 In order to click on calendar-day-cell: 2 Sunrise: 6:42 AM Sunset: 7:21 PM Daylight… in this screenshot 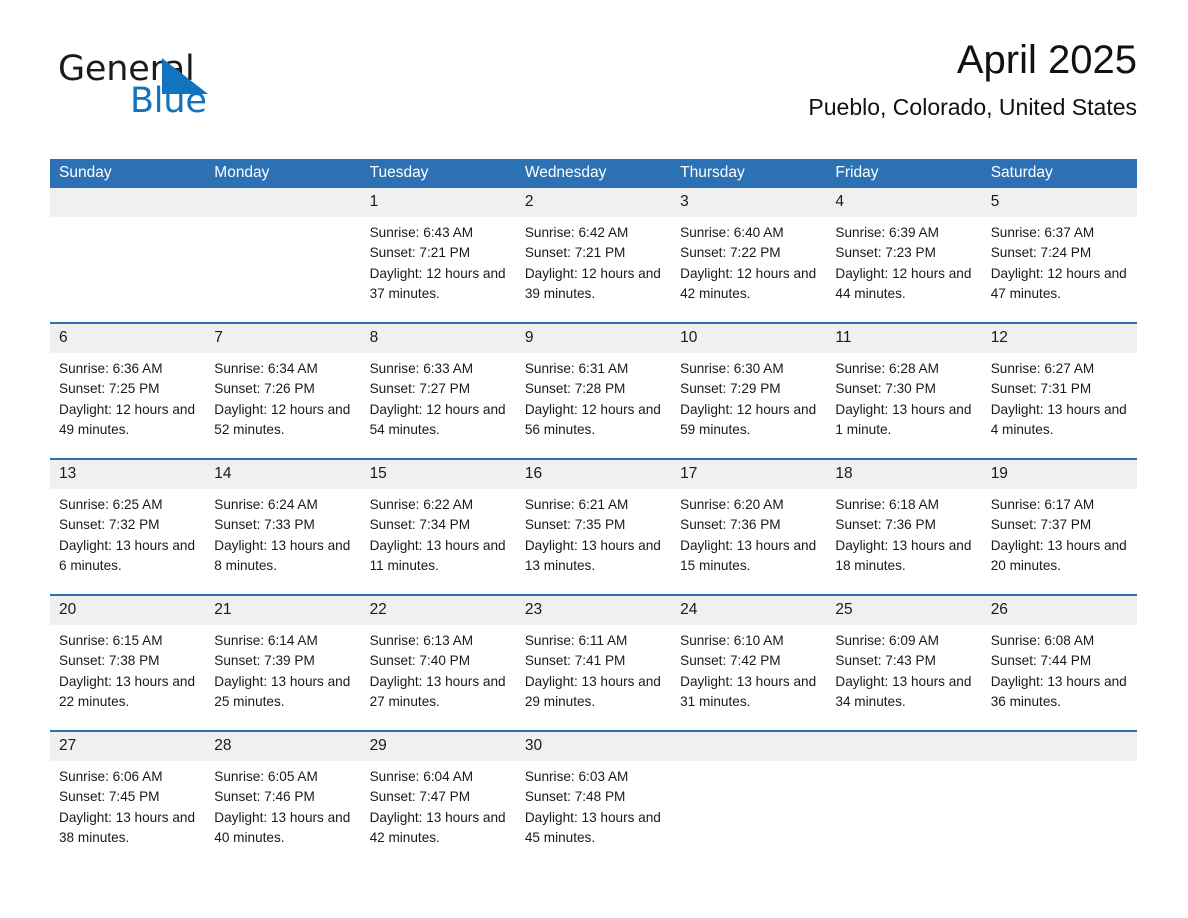, I will do `click(593, 255)`.